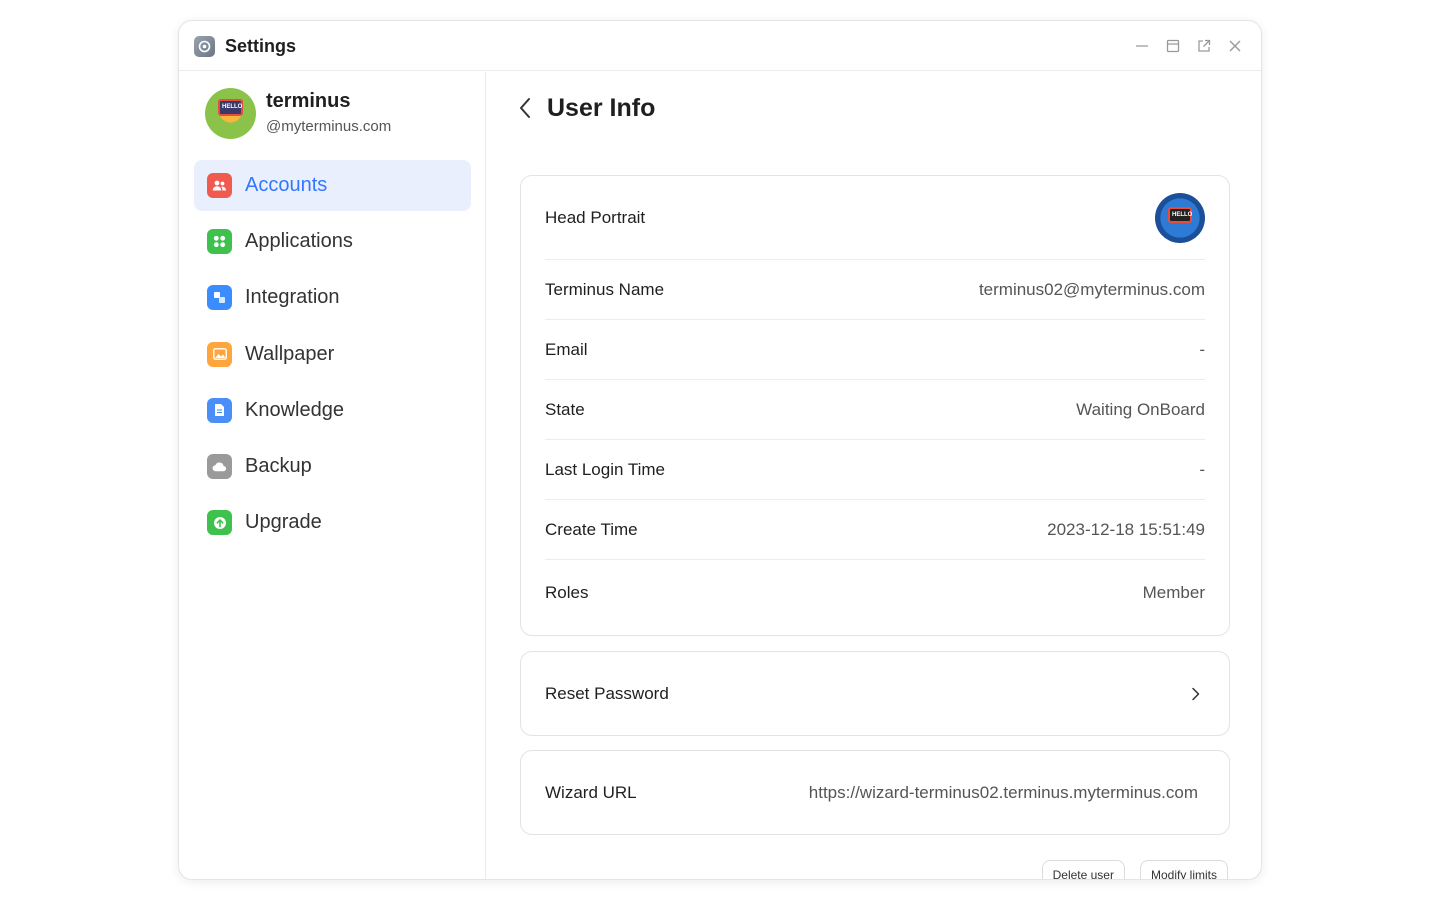 The height and width of the screenshot is (900, 1440). I want to click on profile-name: terminus, so click(308, 101).